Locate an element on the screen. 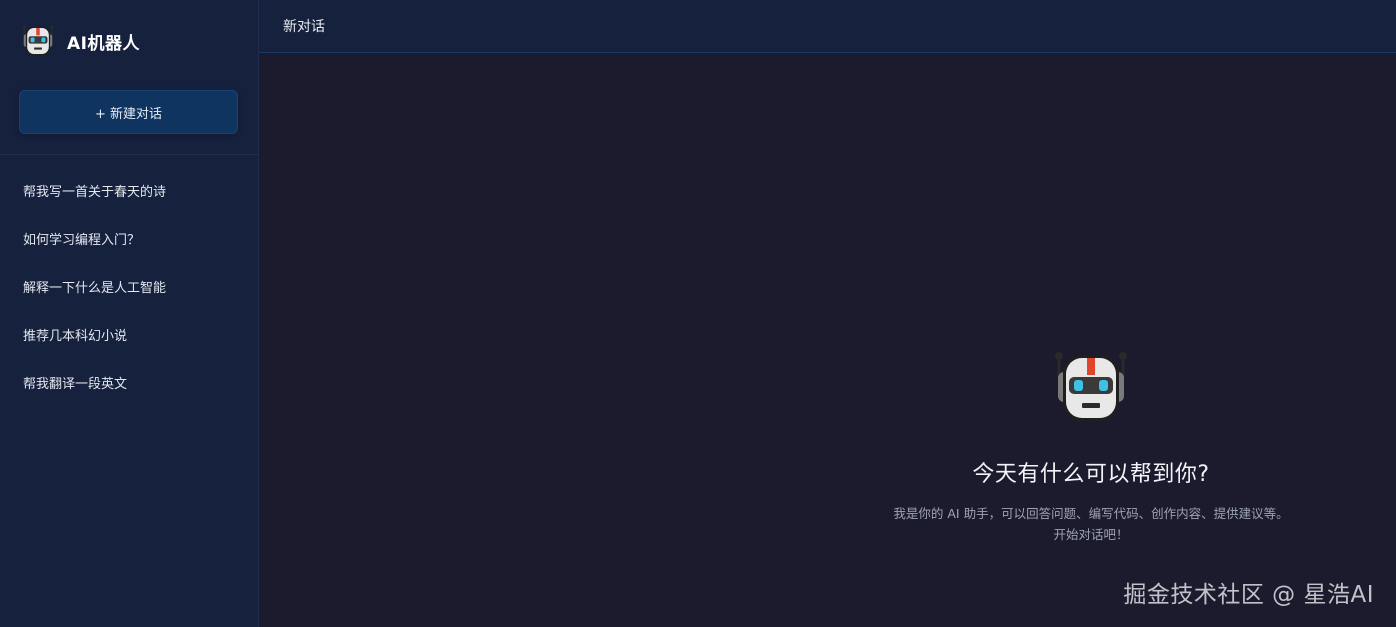  welcome-heading: 今天有什么可以帮到你? is located at coordinates (1091, 474).